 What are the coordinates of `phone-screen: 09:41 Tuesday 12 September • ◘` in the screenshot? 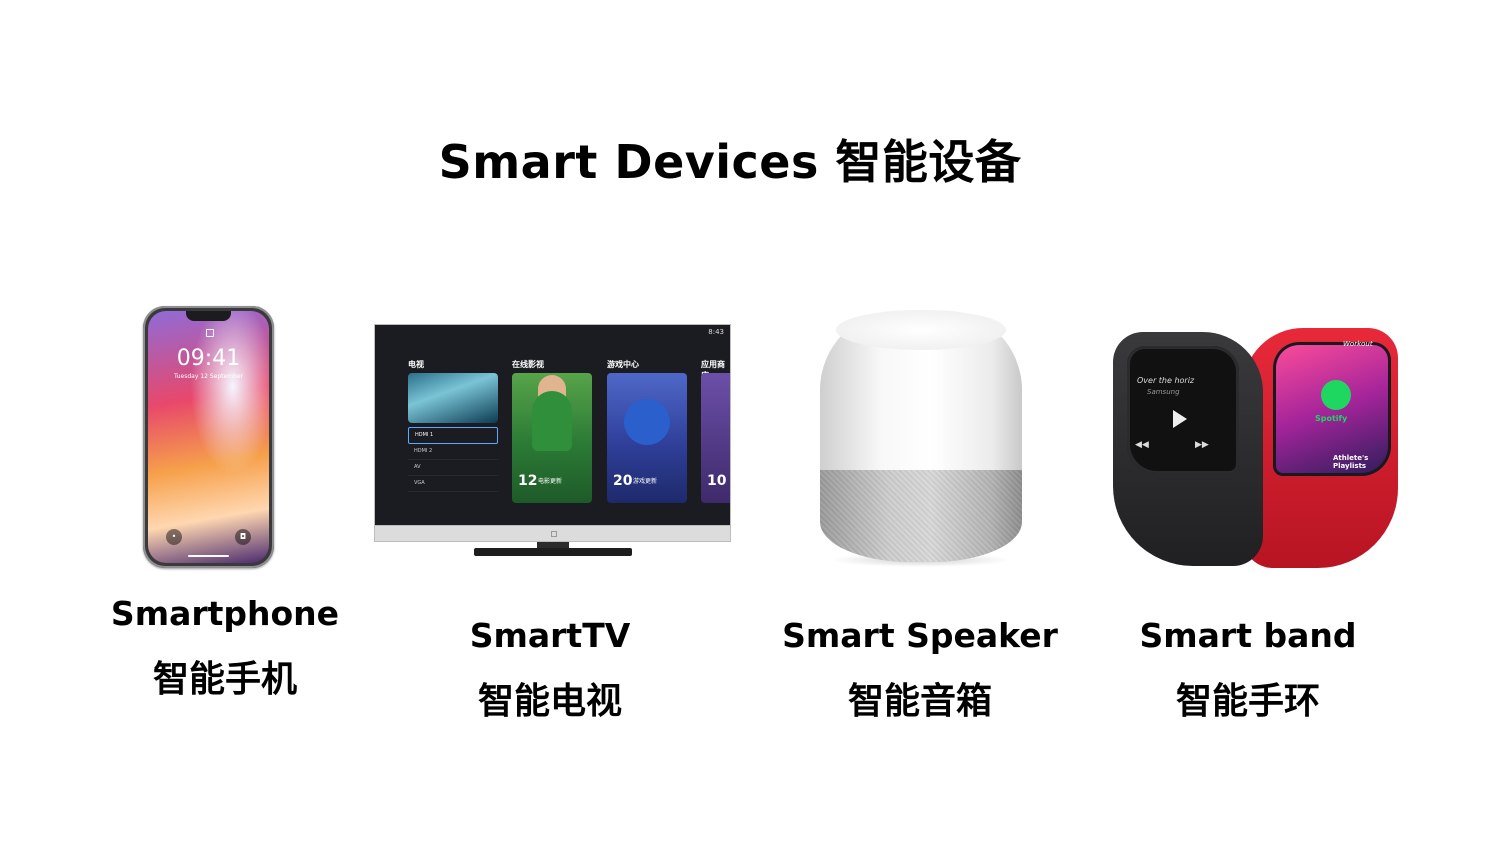 It's located at (208, 437).